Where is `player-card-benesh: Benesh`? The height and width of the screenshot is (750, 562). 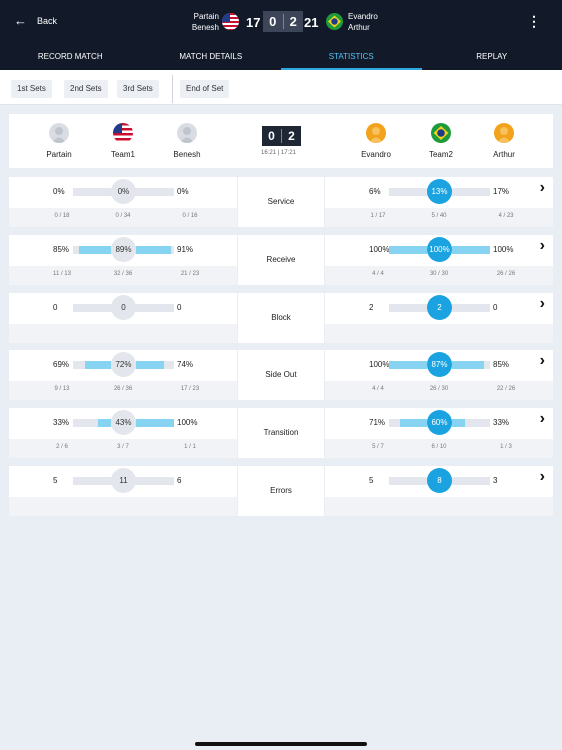
player-card-benesh: Benesh is located at coordinates (187, 136).